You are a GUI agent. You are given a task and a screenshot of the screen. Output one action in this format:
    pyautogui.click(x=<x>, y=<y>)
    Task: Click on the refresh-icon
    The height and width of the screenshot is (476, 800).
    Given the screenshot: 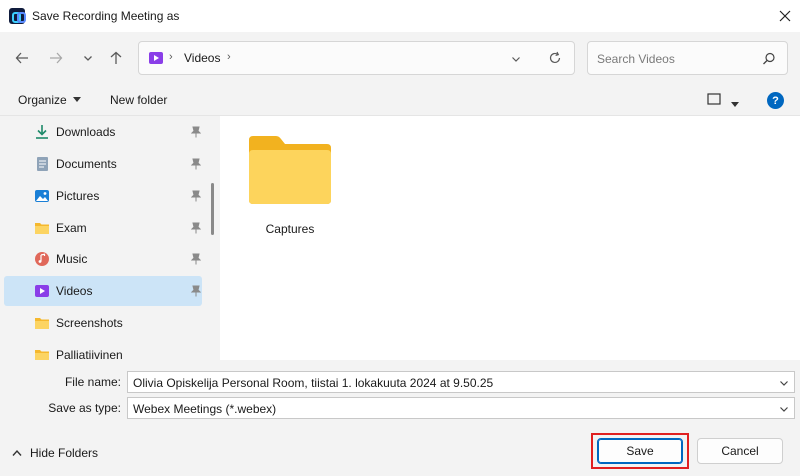 What is the action you would take?
    pyautogui.click(x=555, y=58)
    